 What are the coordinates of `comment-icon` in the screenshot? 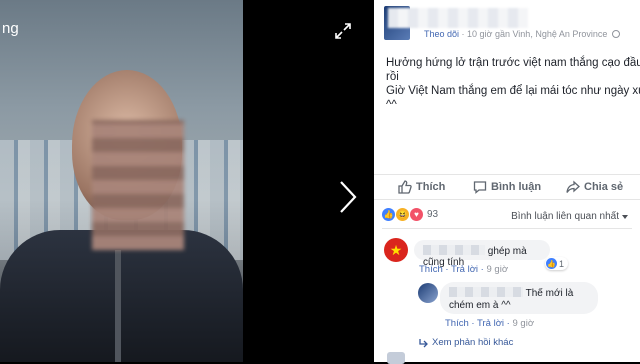 It's located at (480, 187).